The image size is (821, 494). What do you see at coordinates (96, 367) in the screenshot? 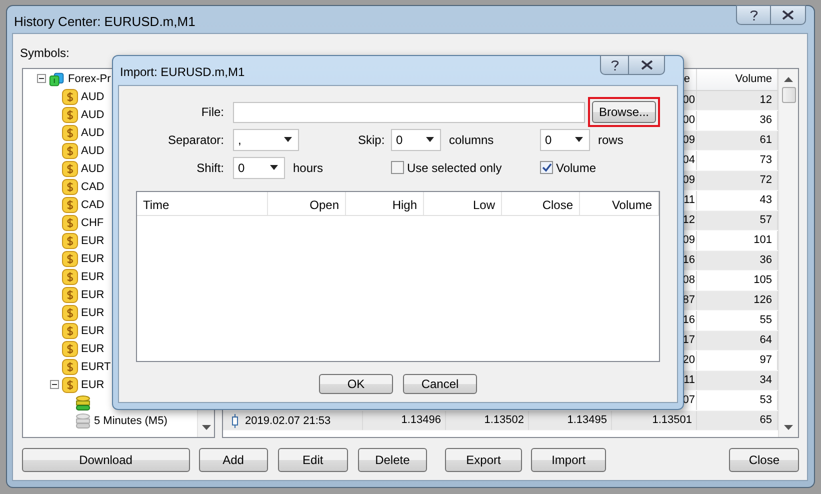
I see `tree-item: EURT` at bounding box center [96, 367].